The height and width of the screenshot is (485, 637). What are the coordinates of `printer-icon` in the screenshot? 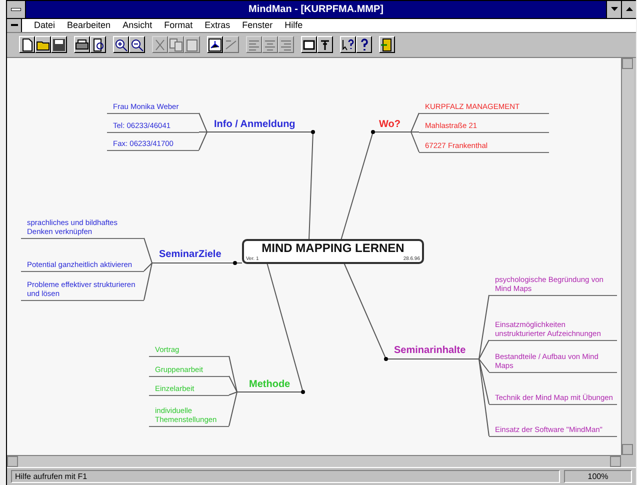 It's located at (82, 45).